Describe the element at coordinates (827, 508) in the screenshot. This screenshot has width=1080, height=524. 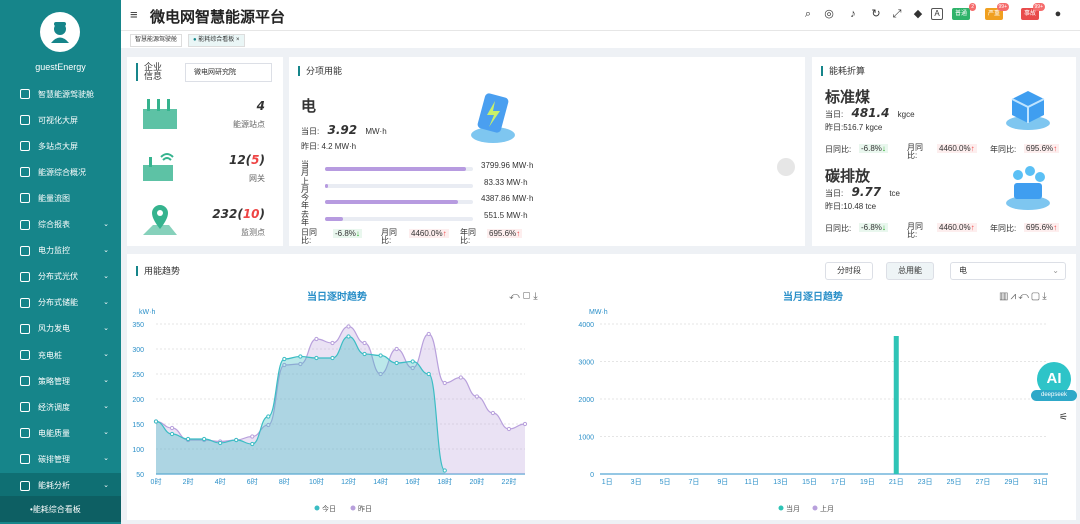
I see `chart2-legend-label: 上月` at that location.